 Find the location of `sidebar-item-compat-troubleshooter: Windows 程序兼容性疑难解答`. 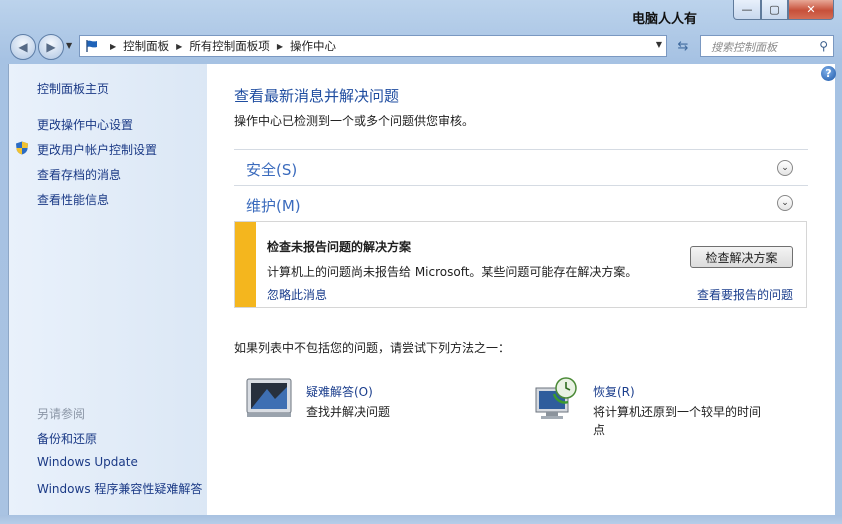

sidebar-item-compat-troubleshooter: Windows 程序兼容性疑难解答 is located at coordinates (119, 488).